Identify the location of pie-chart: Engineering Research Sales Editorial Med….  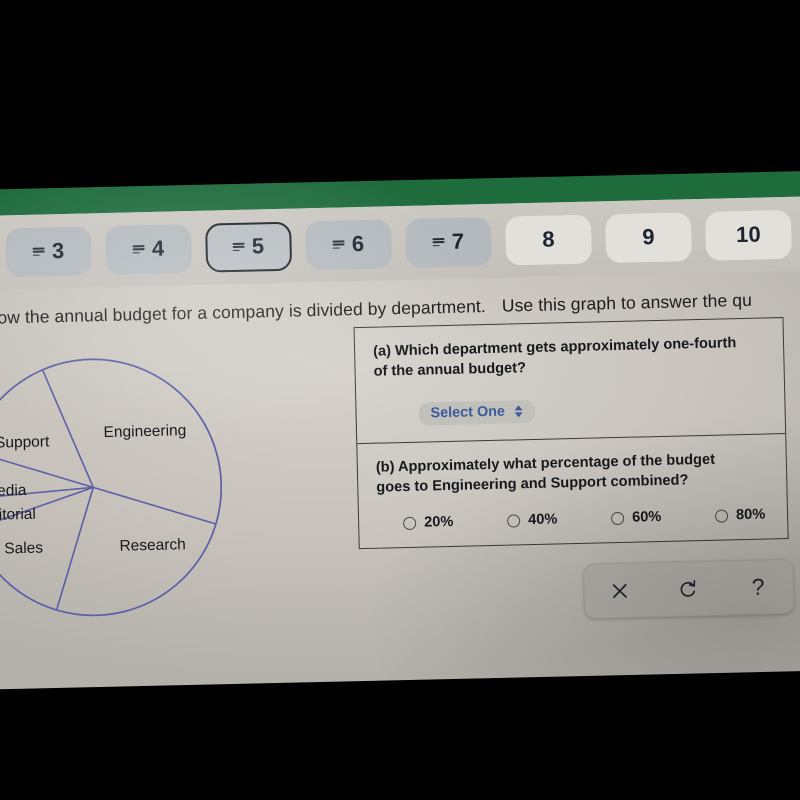
(123, 485).